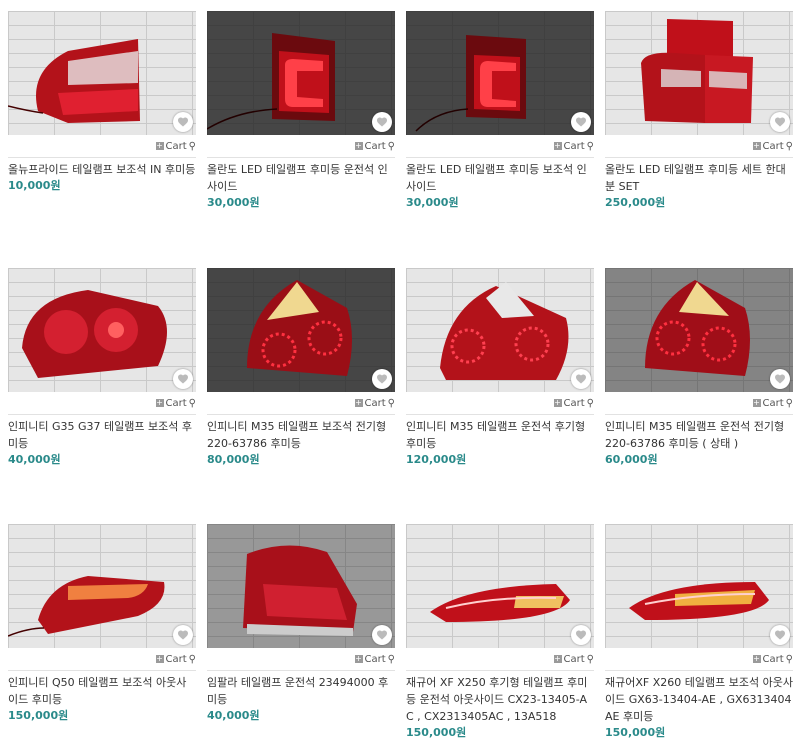 The height and width of the screenshot is (755, 800). Describe the element at coordinates (631, 459) in the screenshot. I see `product-price: 60,000원` at that location.